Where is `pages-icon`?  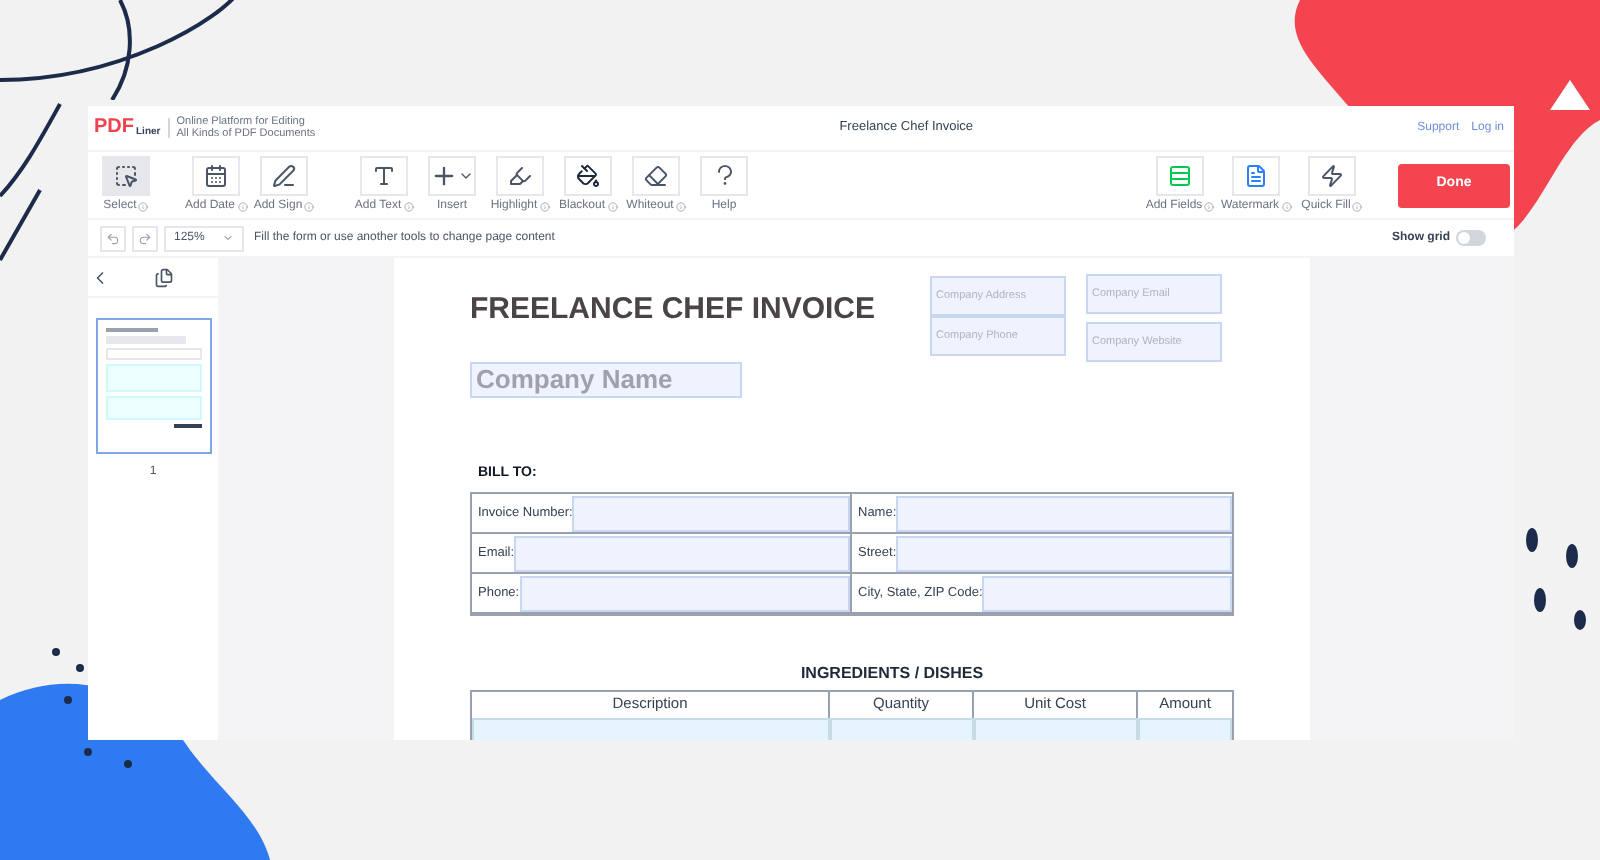 pages-icon is located at coordinates (164, 277).